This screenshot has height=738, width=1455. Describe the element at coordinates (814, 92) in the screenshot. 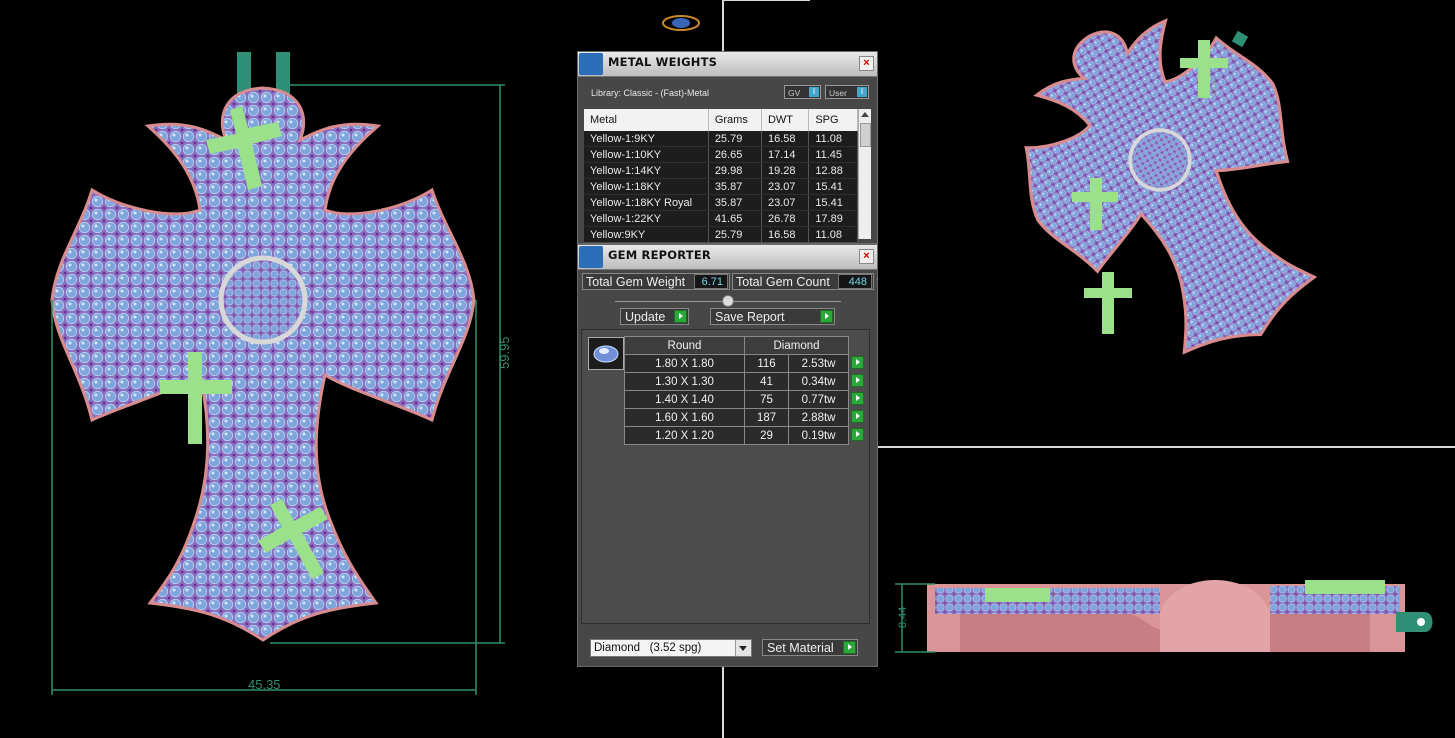

I see `gv-indicator: I` at that location.